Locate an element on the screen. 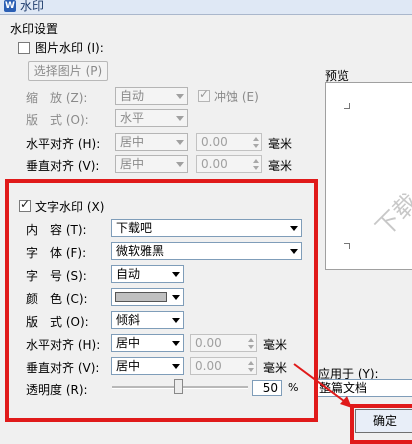 This screenshot has height=444, width=412. scale-value: 自动 is located at coordinates (132, 96).